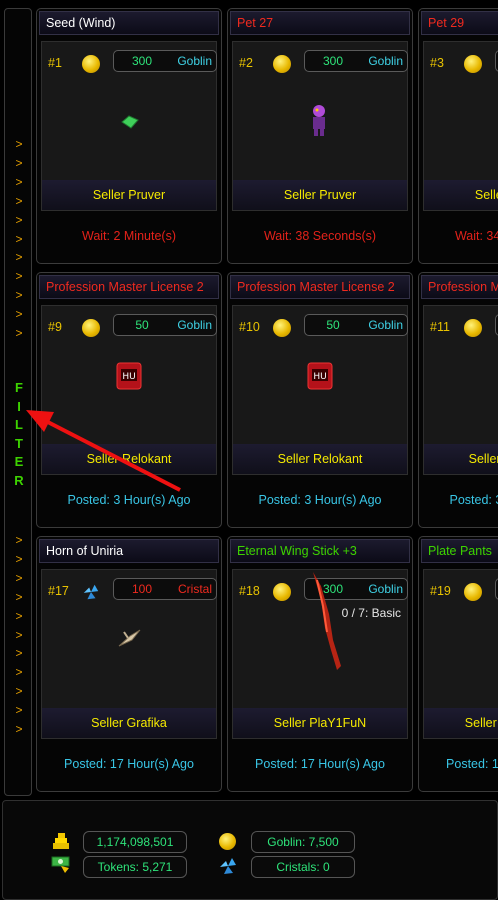 The height and width of the screenshot is (900, 498). I want to click on filter-chevrons-top: > > > > > > > > > > >, so click(19, 239).